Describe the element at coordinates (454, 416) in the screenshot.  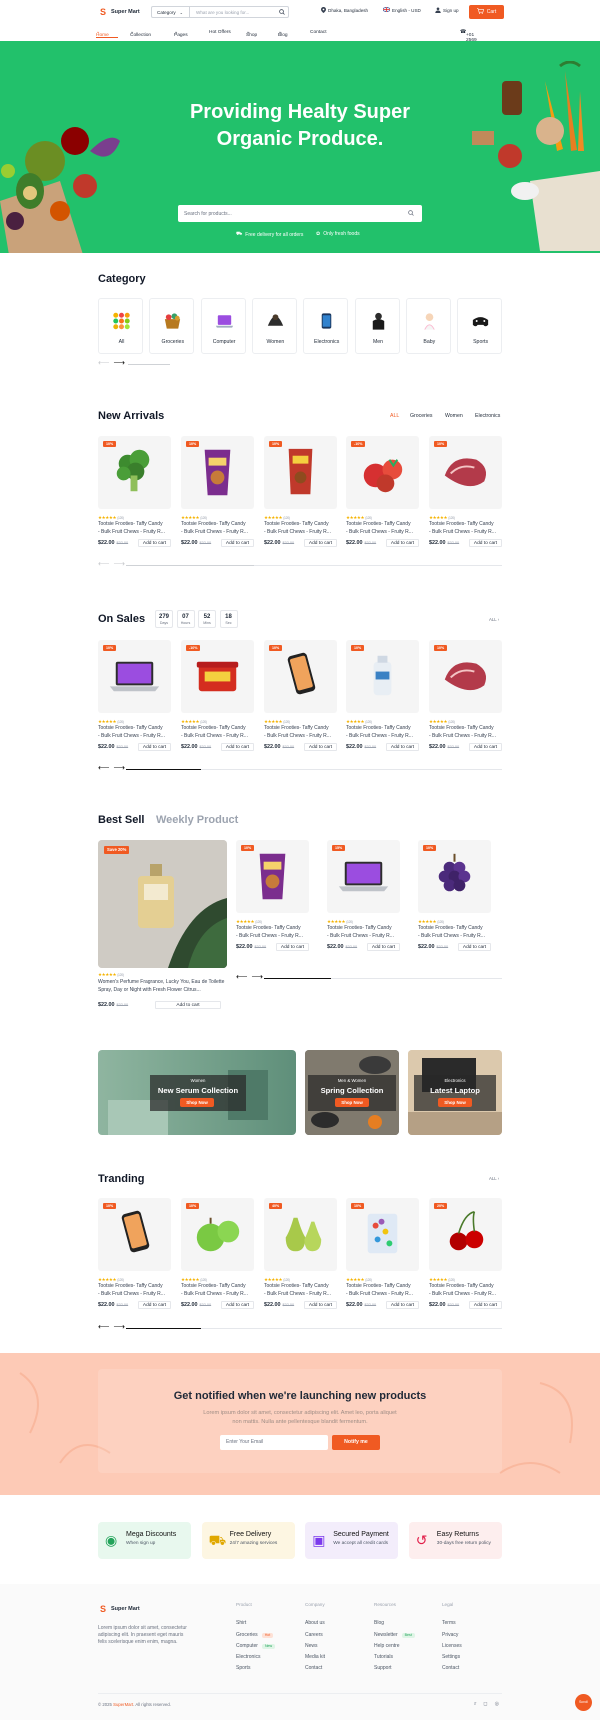
I see `filter-women: Women` at that location.